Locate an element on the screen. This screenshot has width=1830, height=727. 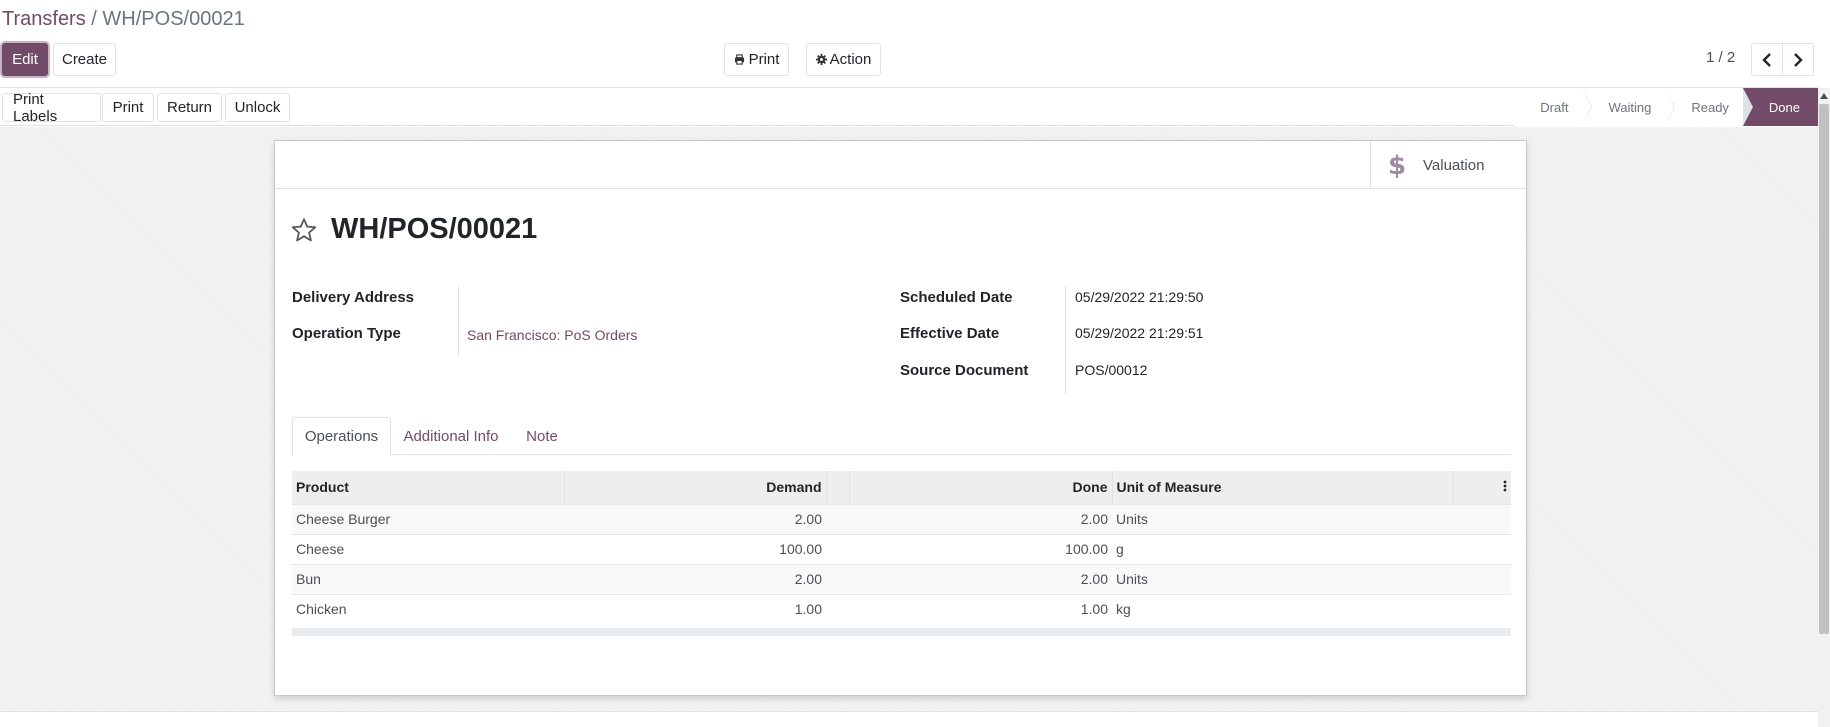
table-header-row: Product Demand Done Unit of Measure is located at coordinates (901, 487).